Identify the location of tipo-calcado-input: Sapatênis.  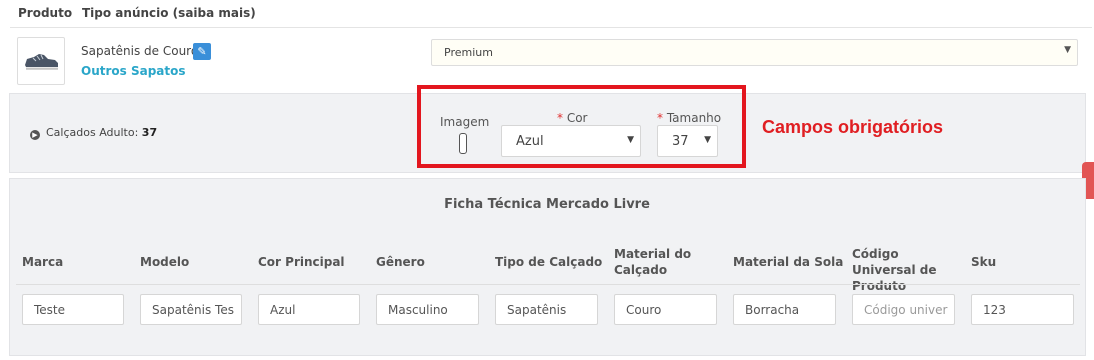
(546, 309).